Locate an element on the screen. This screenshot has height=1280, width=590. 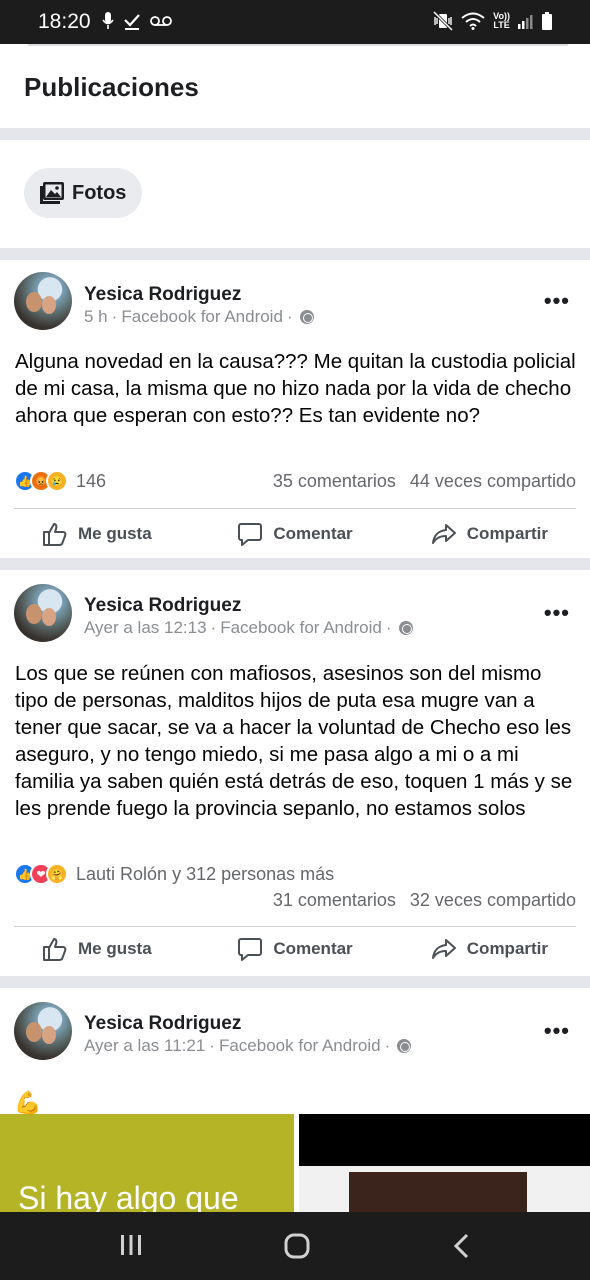
post-image-left: Si hay algo que is located at coordinates (147, 1164).